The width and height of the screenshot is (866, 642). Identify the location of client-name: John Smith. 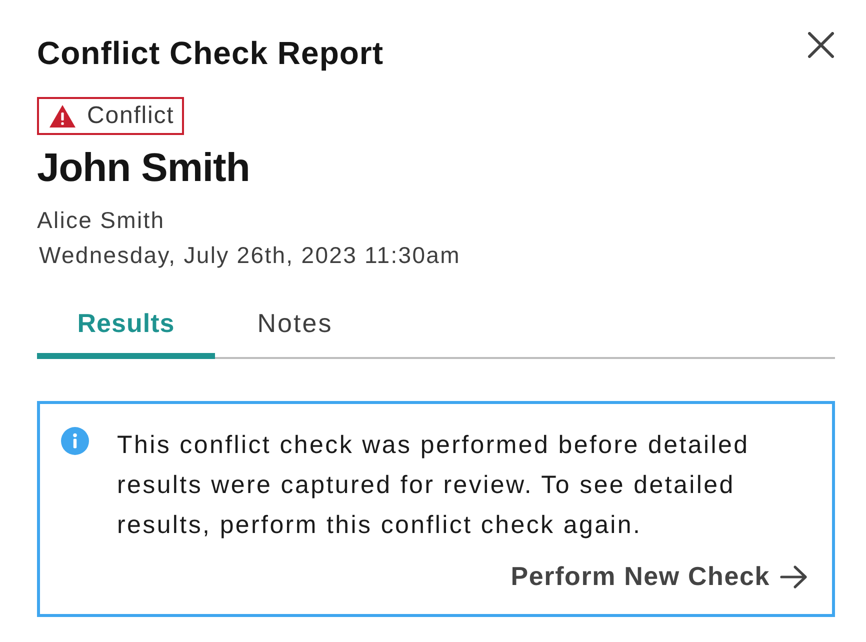
(144, 168).